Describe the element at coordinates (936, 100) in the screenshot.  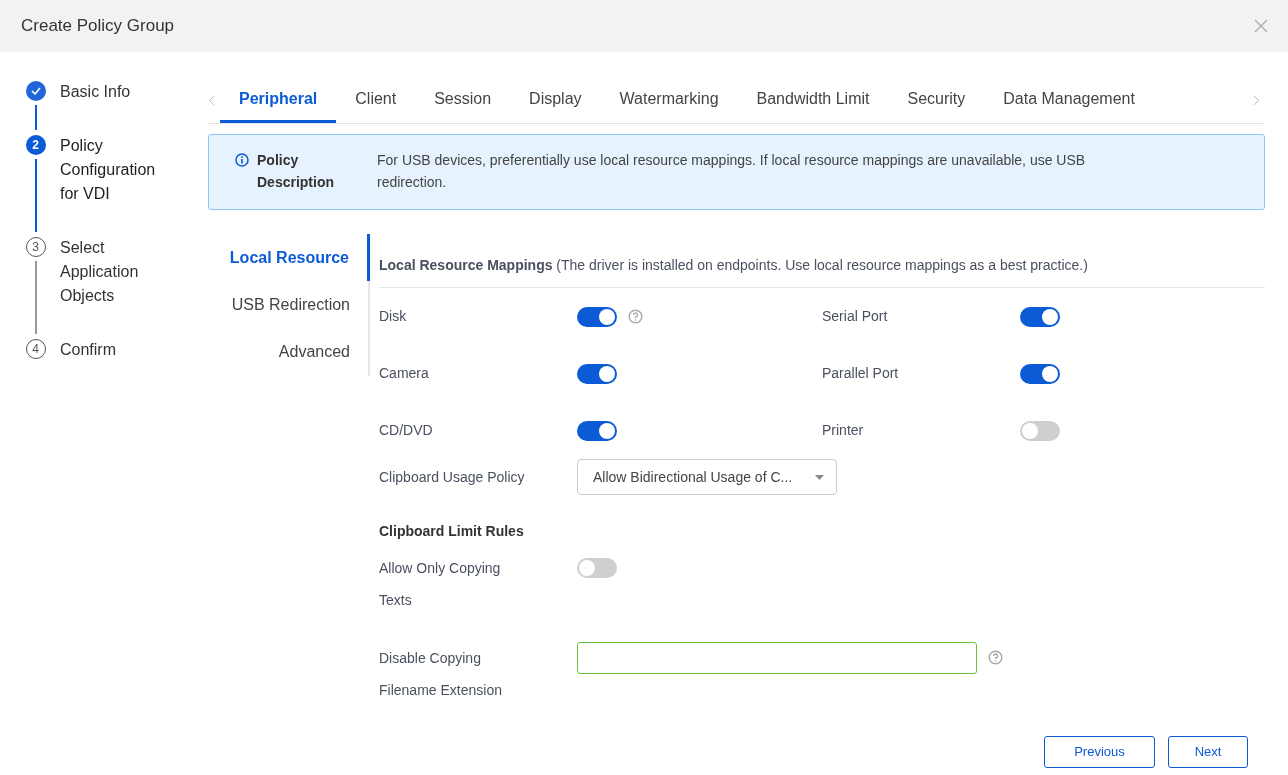
I see `tab: Security` at that location.